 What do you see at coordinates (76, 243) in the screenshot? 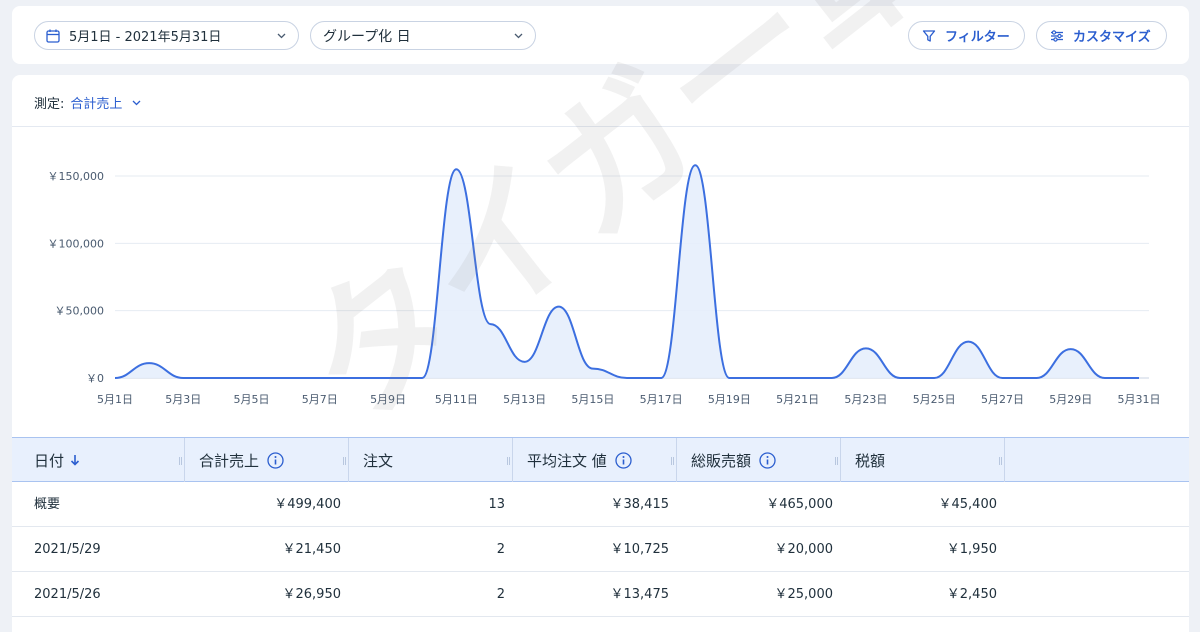
I see `y-tick-label: ￥100,000` at bounding box center [76, 243].